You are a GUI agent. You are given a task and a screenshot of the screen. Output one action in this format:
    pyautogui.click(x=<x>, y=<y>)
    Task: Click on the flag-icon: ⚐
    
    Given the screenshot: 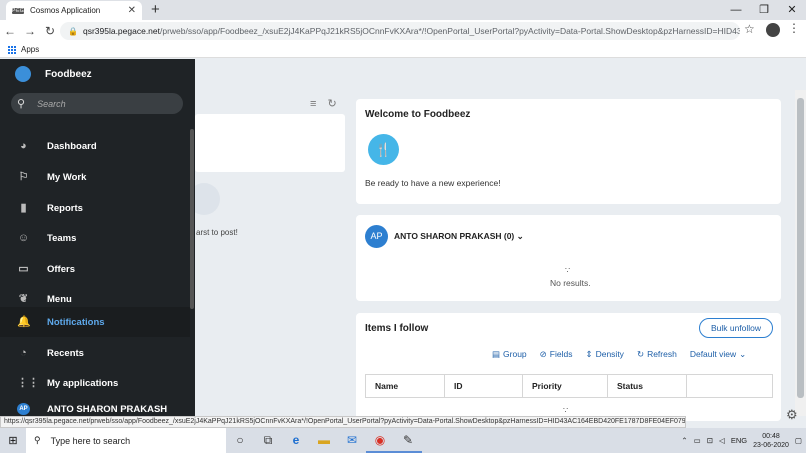 What is the action you would take?
    pyautogui.click(x=23, y=177)
    